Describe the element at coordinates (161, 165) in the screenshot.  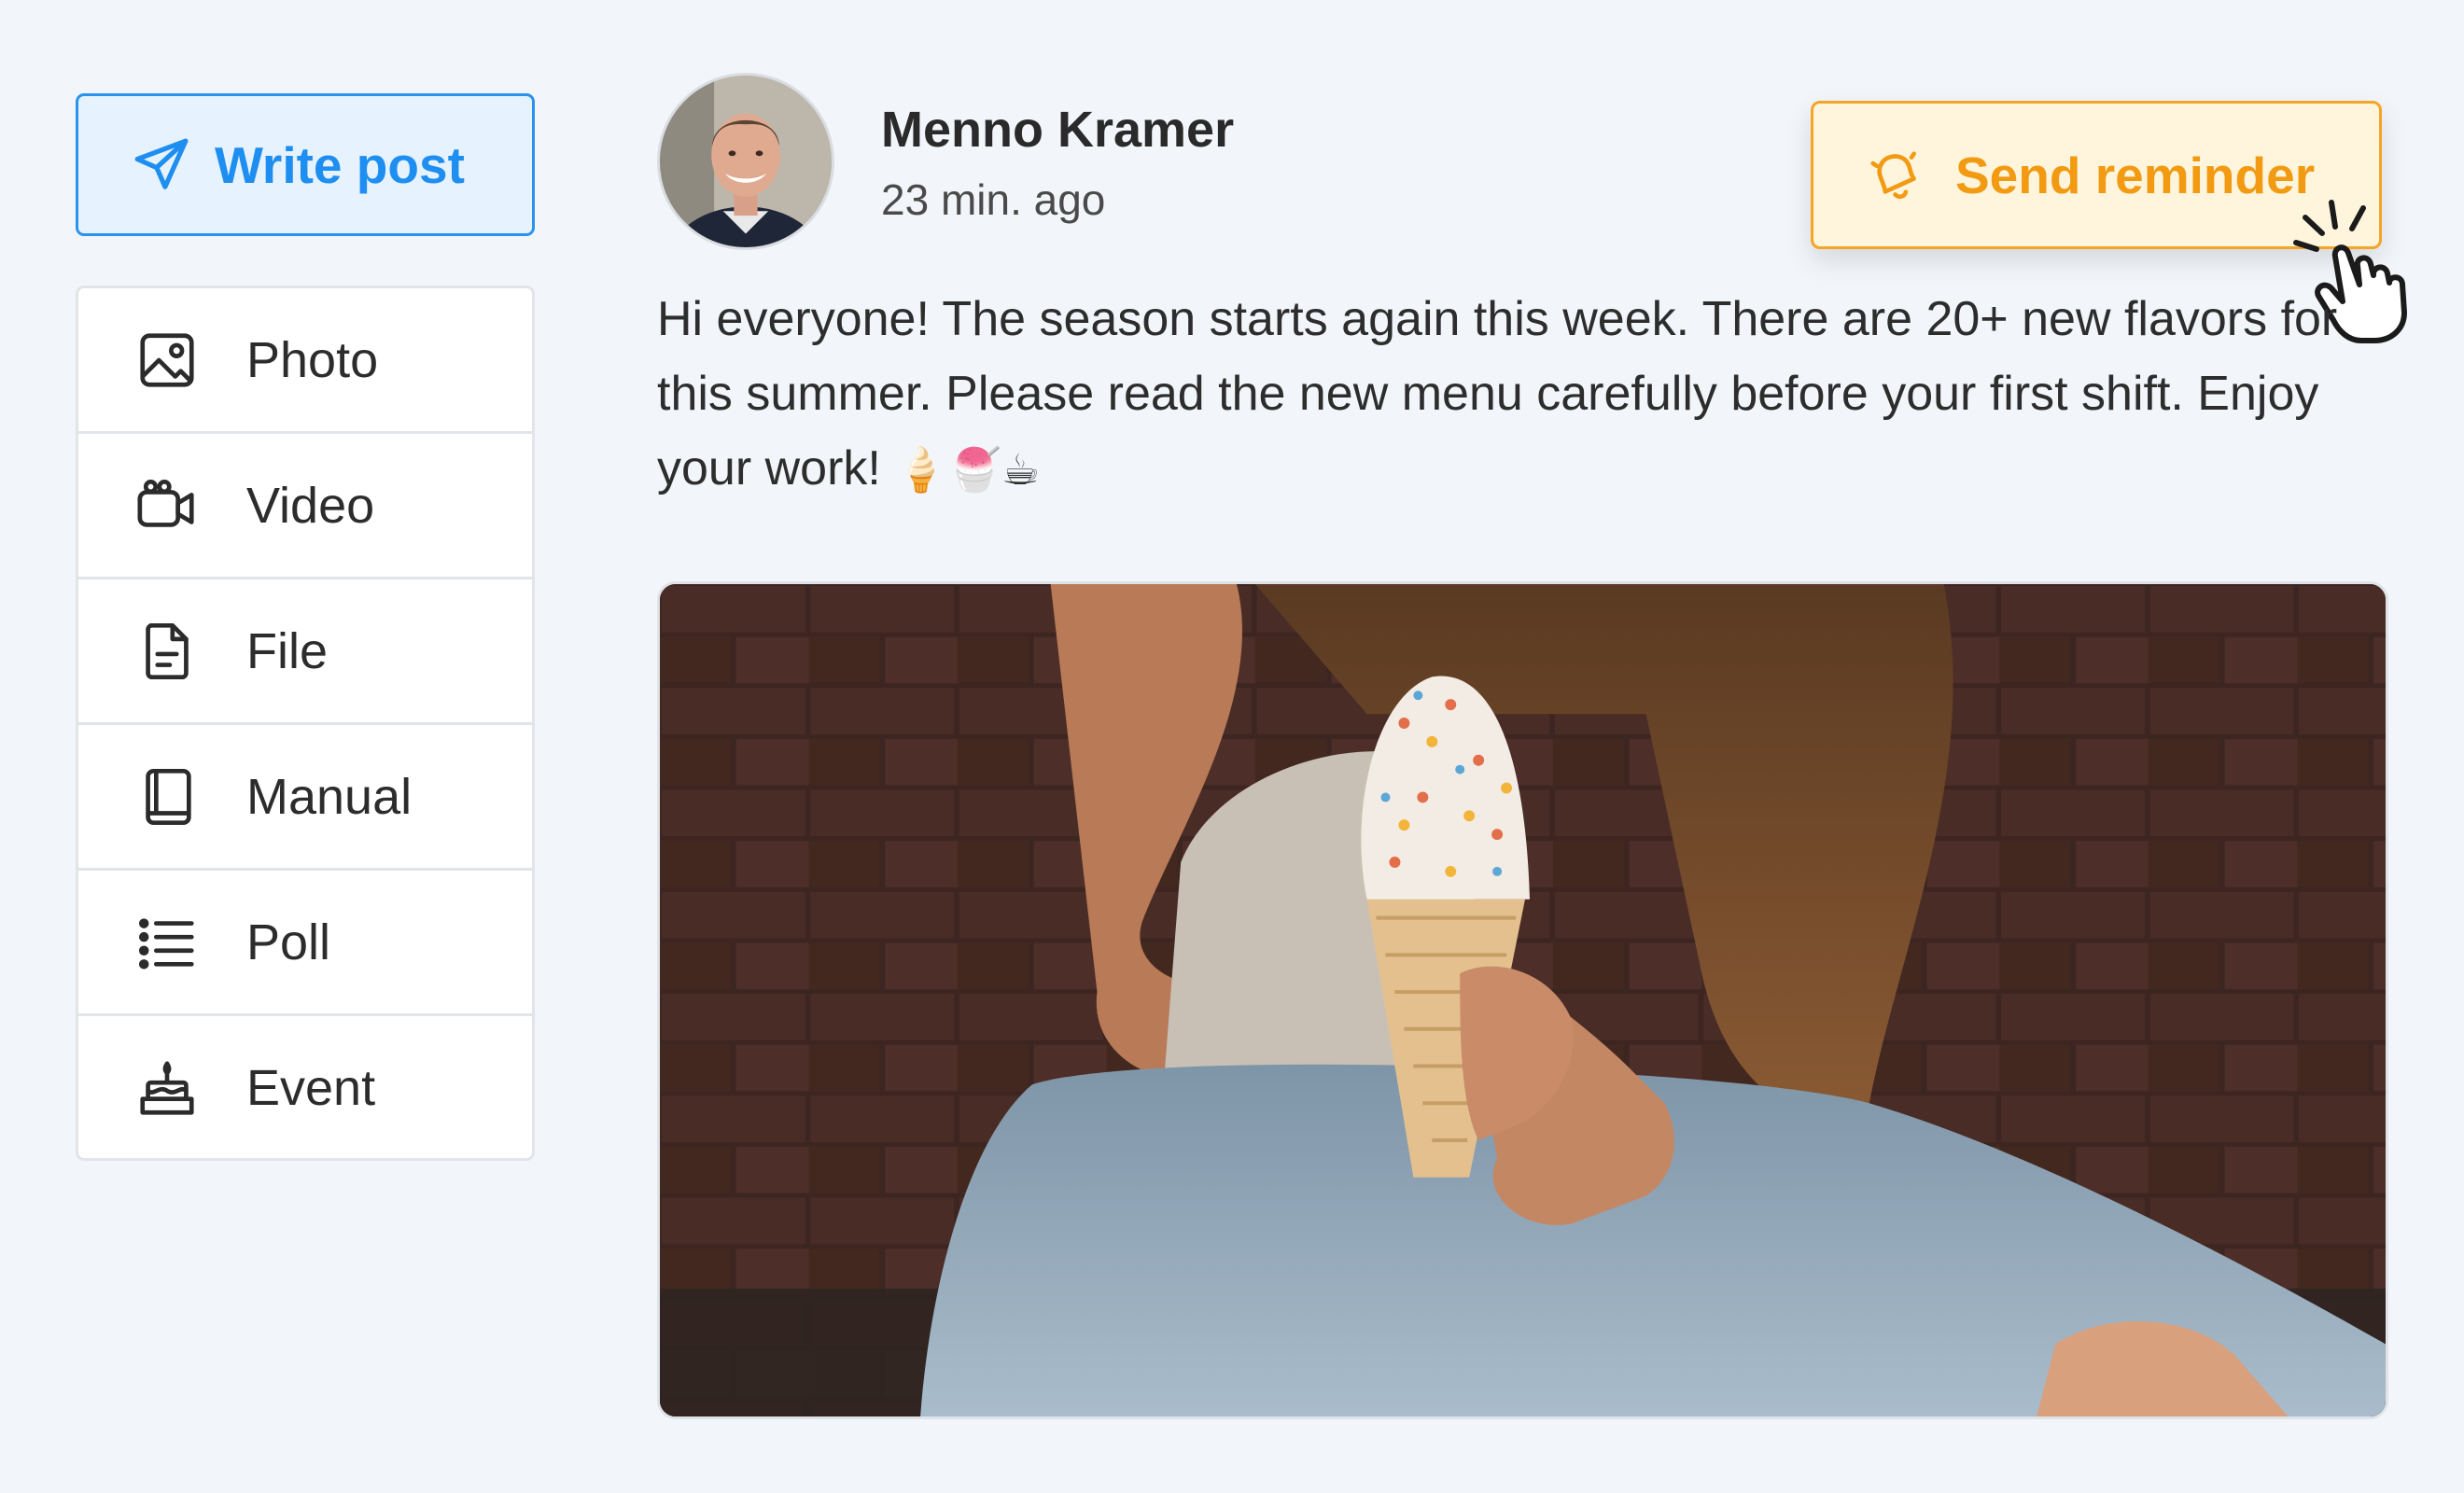
I see `send-icon` at that location.